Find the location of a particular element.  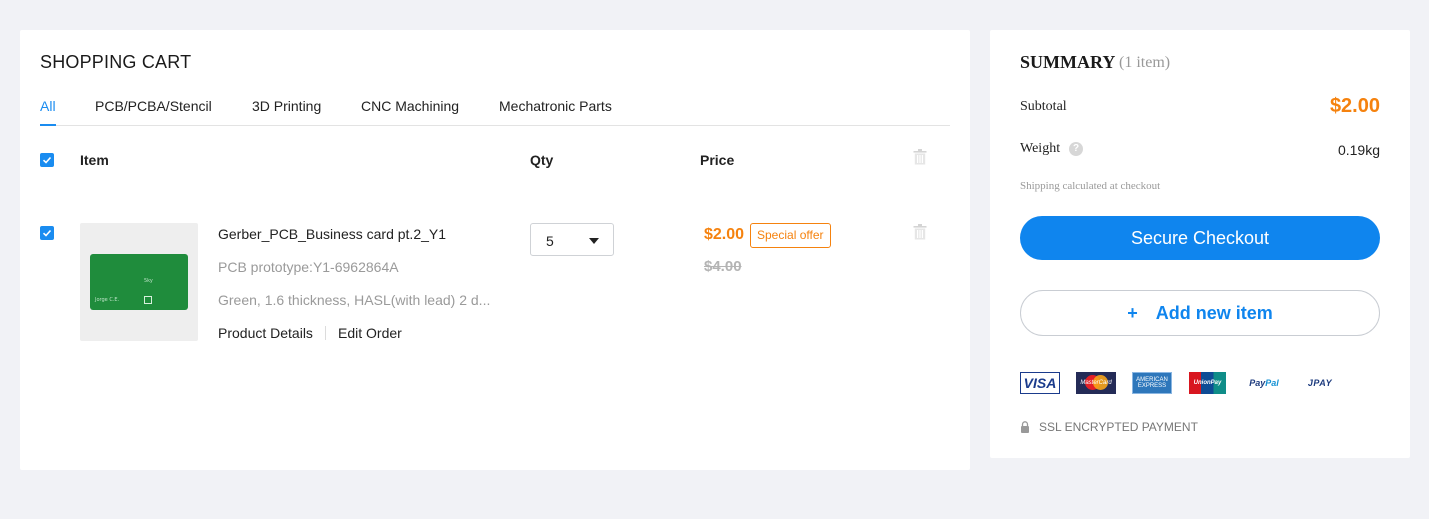

item-prototype: PCB prototype:Y1-6962864A is located at coordinates (308, 267).